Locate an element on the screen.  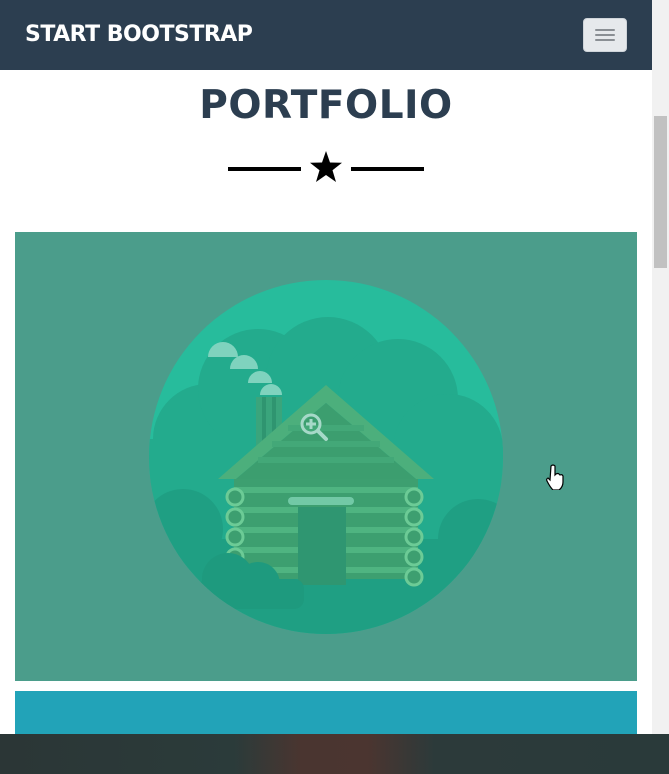
navbar: START BOOTSTRAP is located at coordinates (326, 35).